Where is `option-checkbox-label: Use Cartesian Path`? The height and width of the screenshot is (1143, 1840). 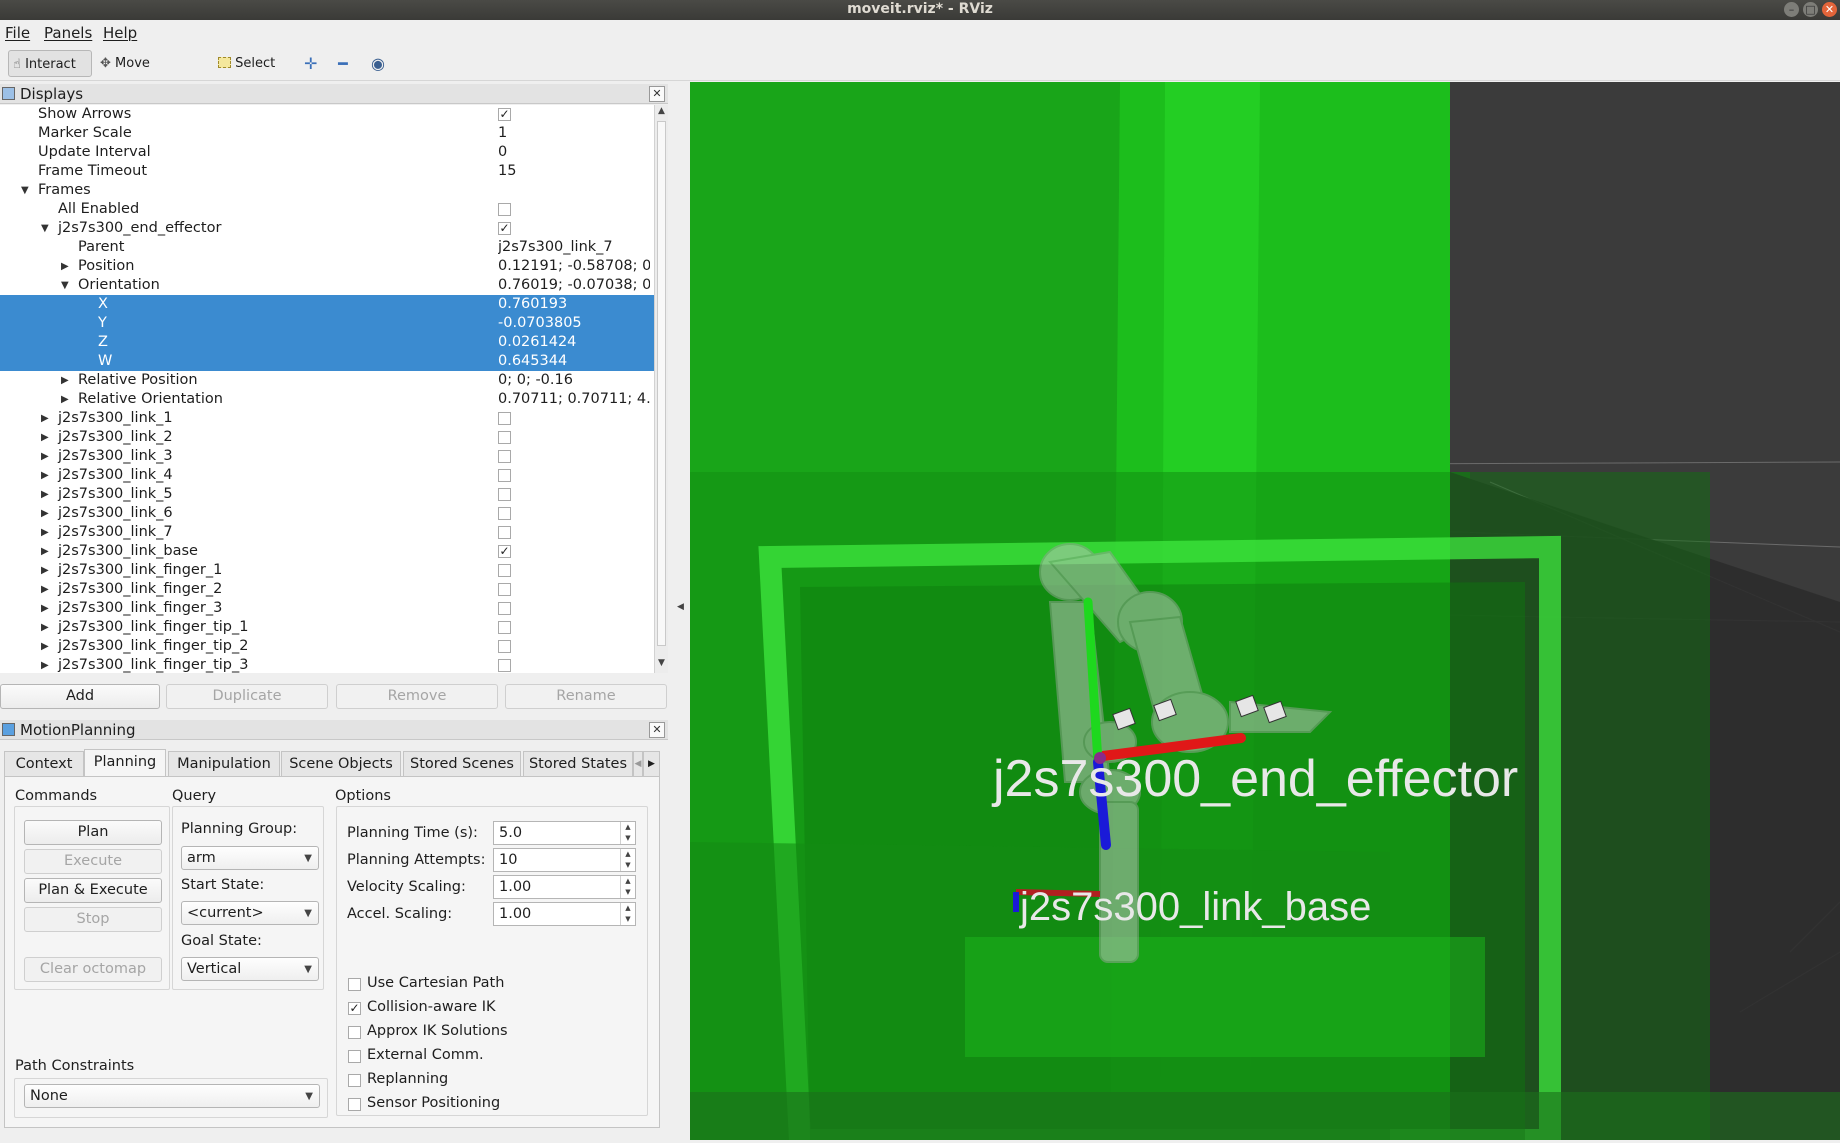 option-checkbox-label: Use Cartesian Path is located at coordinates (435, 983).